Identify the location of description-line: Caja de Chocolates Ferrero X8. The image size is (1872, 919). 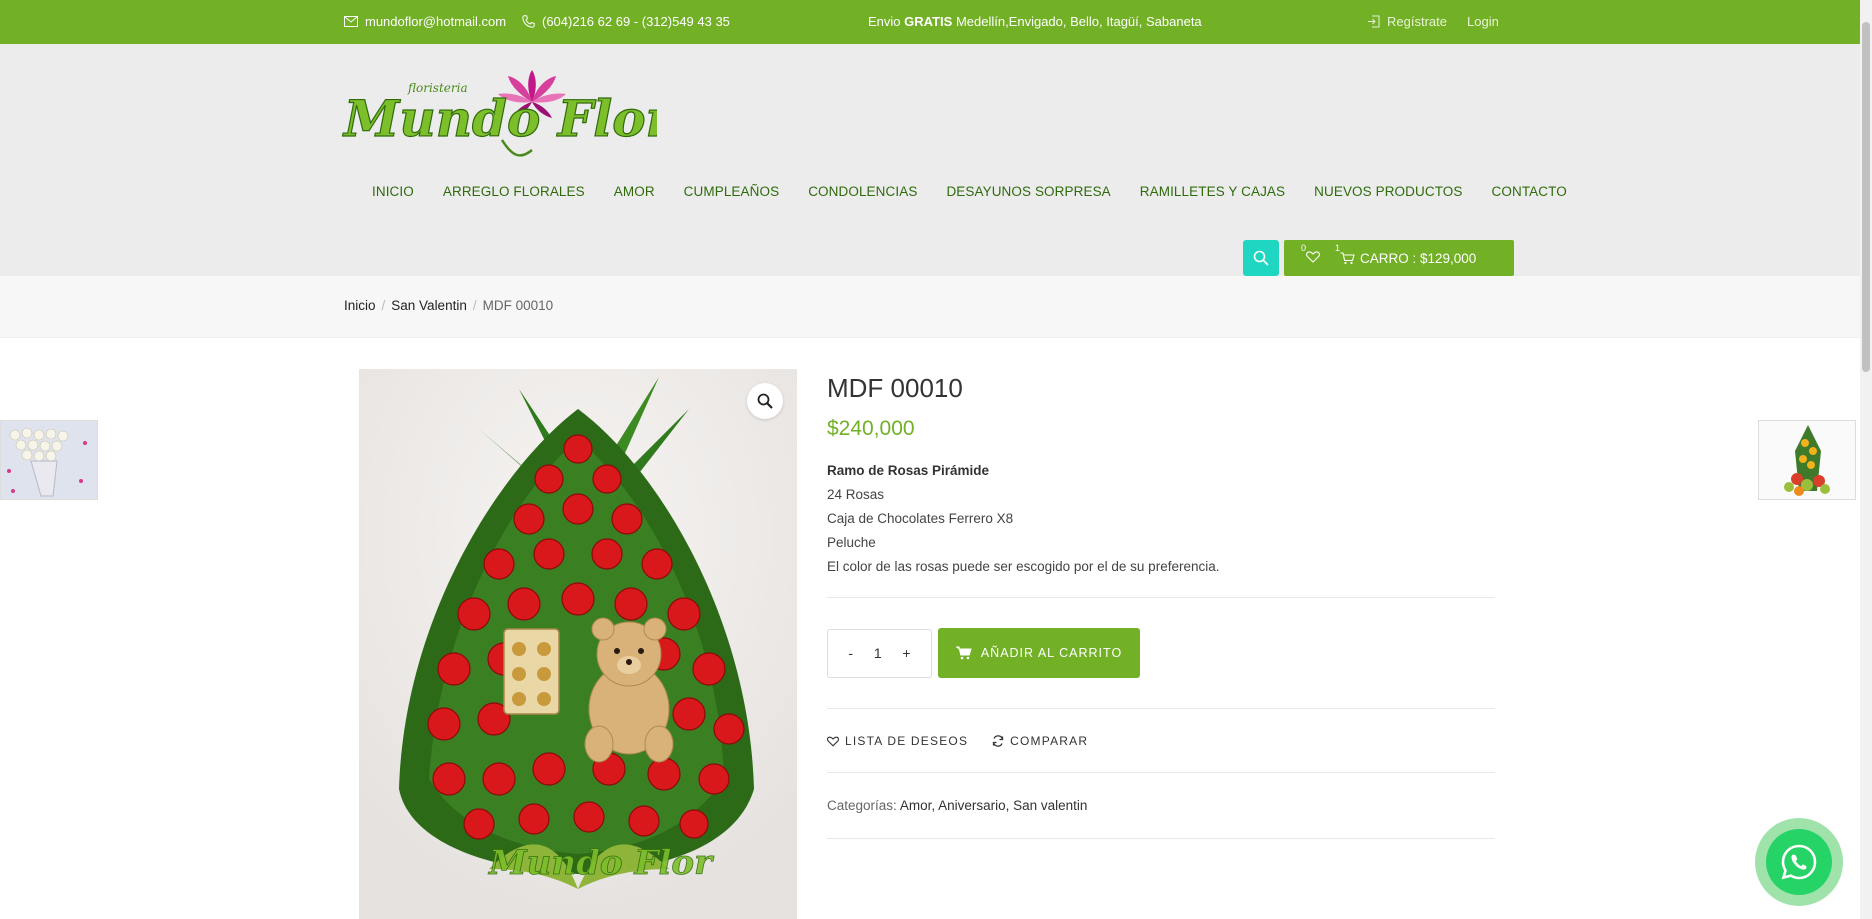
(920, 518).